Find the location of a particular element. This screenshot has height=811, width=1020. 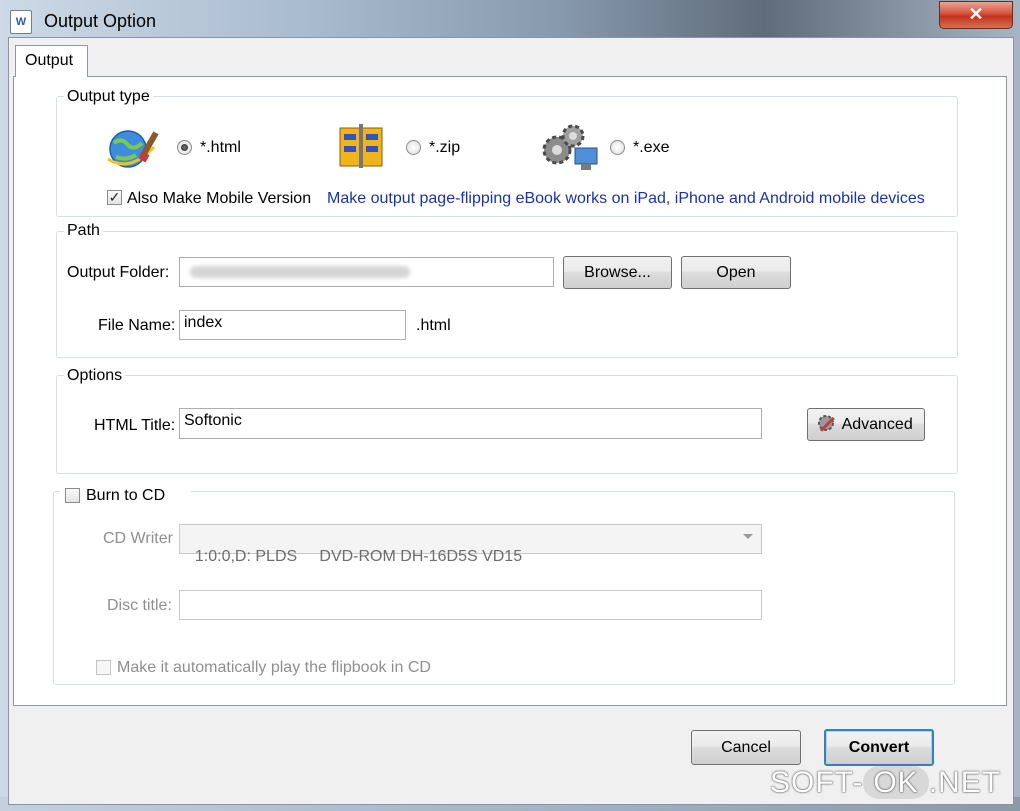

watermark-ok: OK is located at coordinates (896, 782).